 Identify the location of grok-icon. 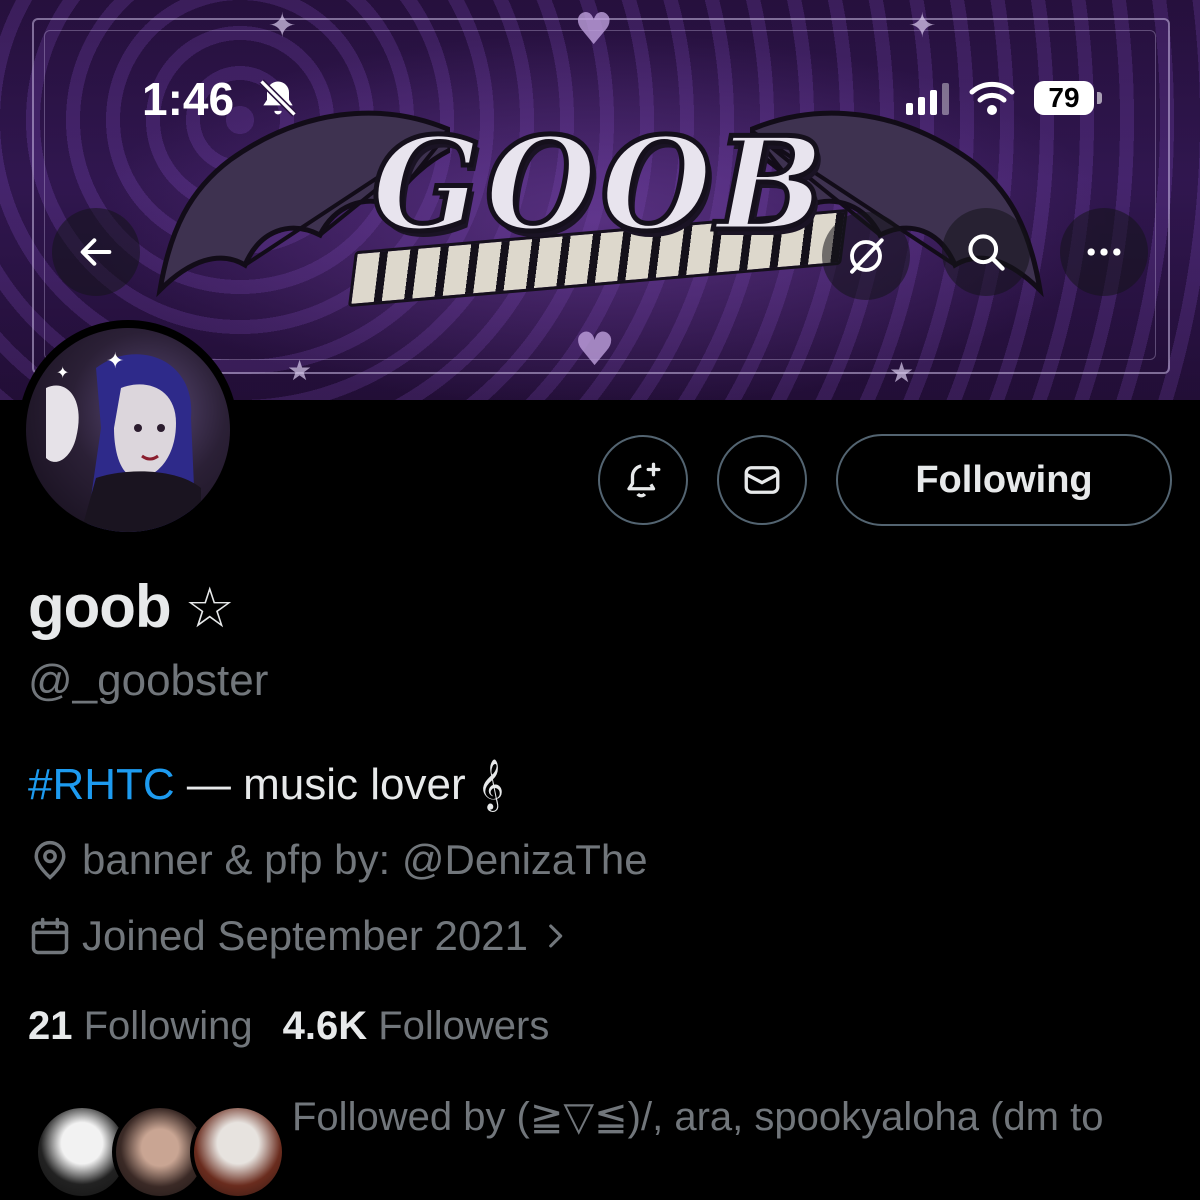
(867, 256).